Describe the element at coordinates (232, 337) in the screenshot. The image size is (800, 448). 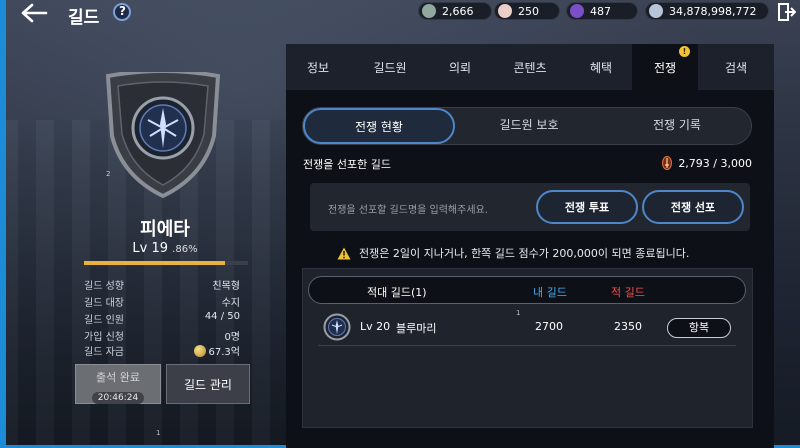
I see `info-value: 0명` at that location.